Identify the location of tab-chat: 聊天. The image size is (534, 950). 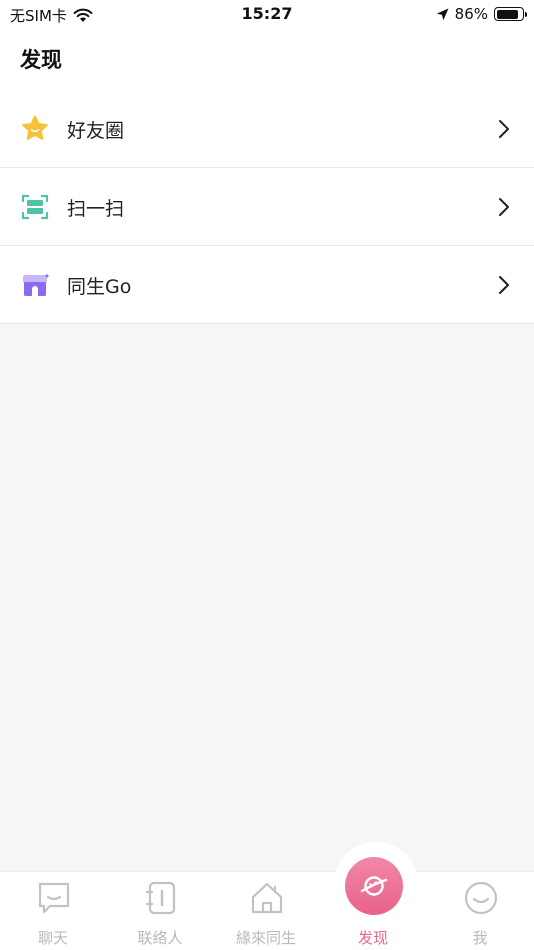
(53, 911).